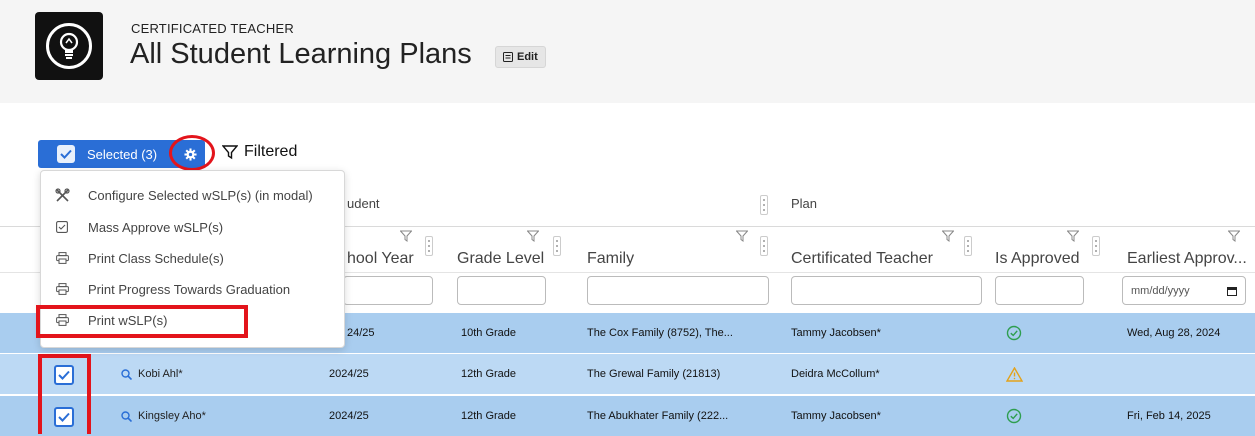 This screenshot has width=1255, height=436. I want to click on family-filter-input, so click(678, 290).